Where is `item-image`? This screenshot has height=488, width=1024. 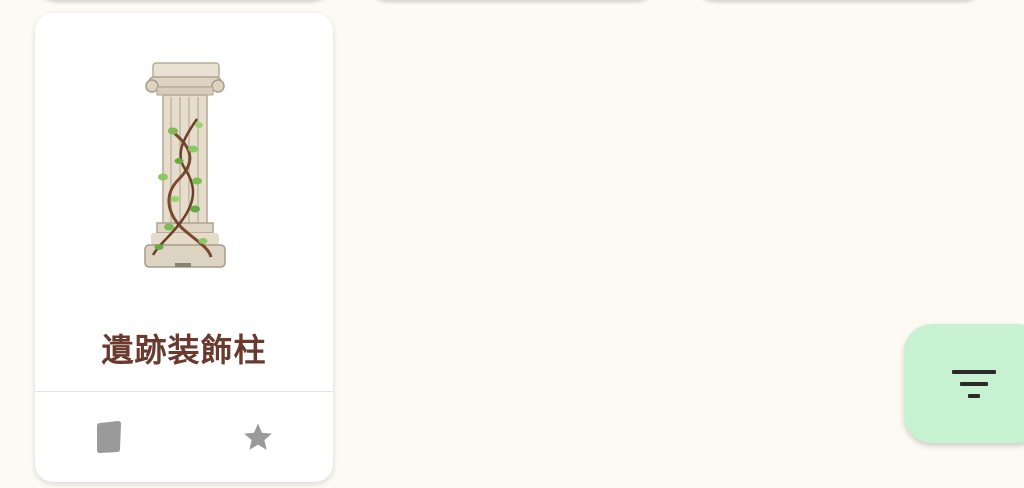
item-image is located at coordinates (185, 165).